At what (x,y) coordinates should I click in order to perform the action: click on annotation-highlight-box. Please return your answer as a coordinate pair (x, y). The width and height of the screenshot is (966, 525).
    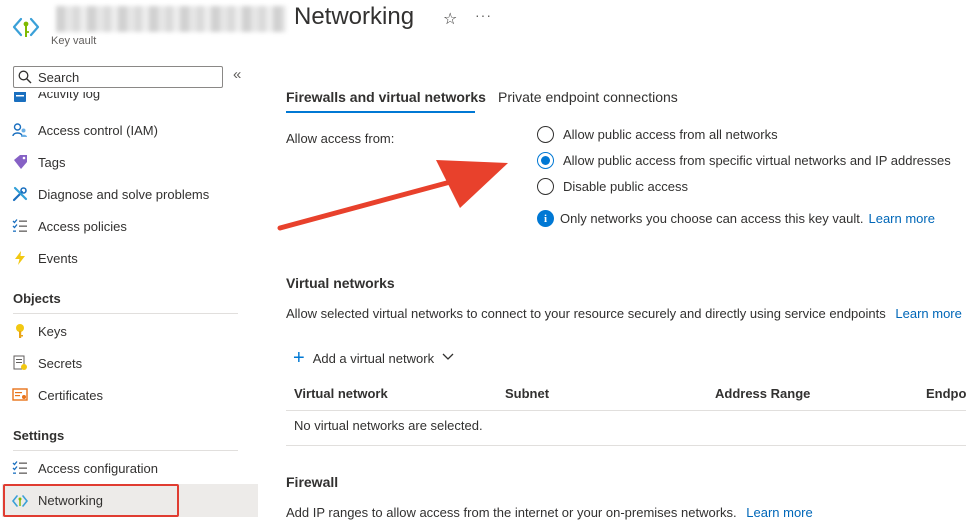
    Looking at the image, I should click on (91, 500).